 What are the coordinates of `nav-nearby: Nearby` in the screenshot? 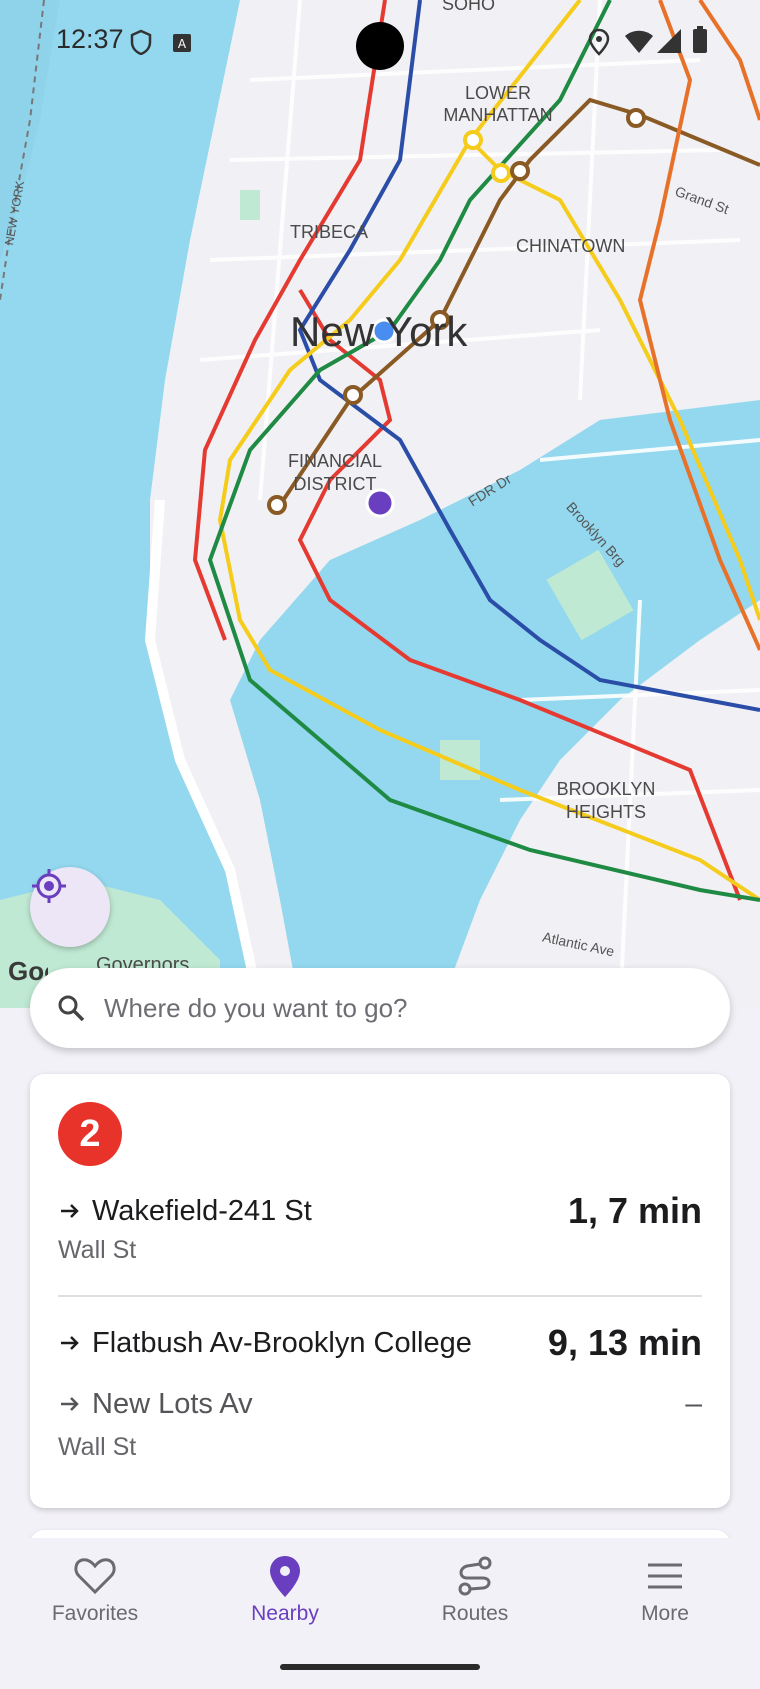 It's located at (285, 1604).